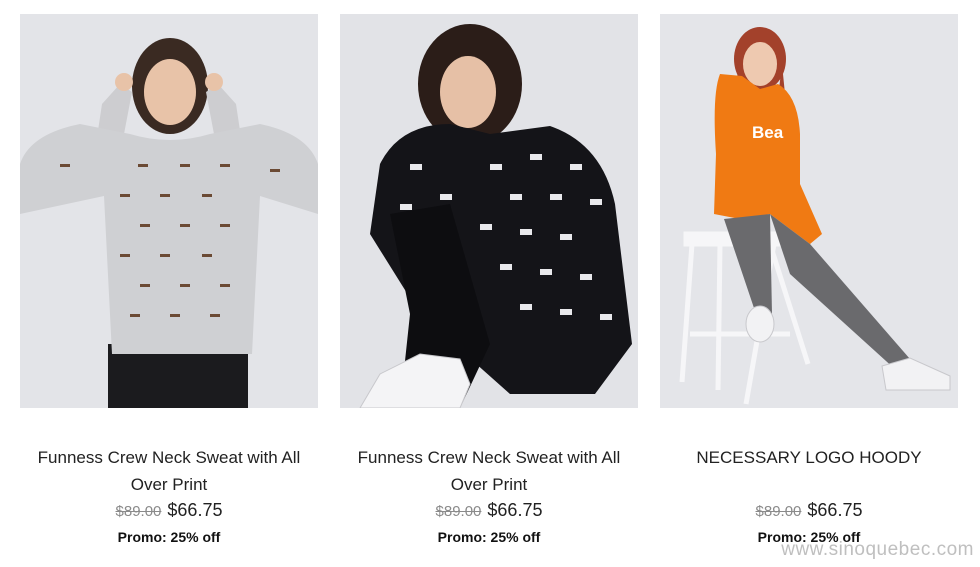 Image resolution: width=980 pixels, height=567 pixels. I want to click on hoody-print-text: Bea, so click(768, 132).